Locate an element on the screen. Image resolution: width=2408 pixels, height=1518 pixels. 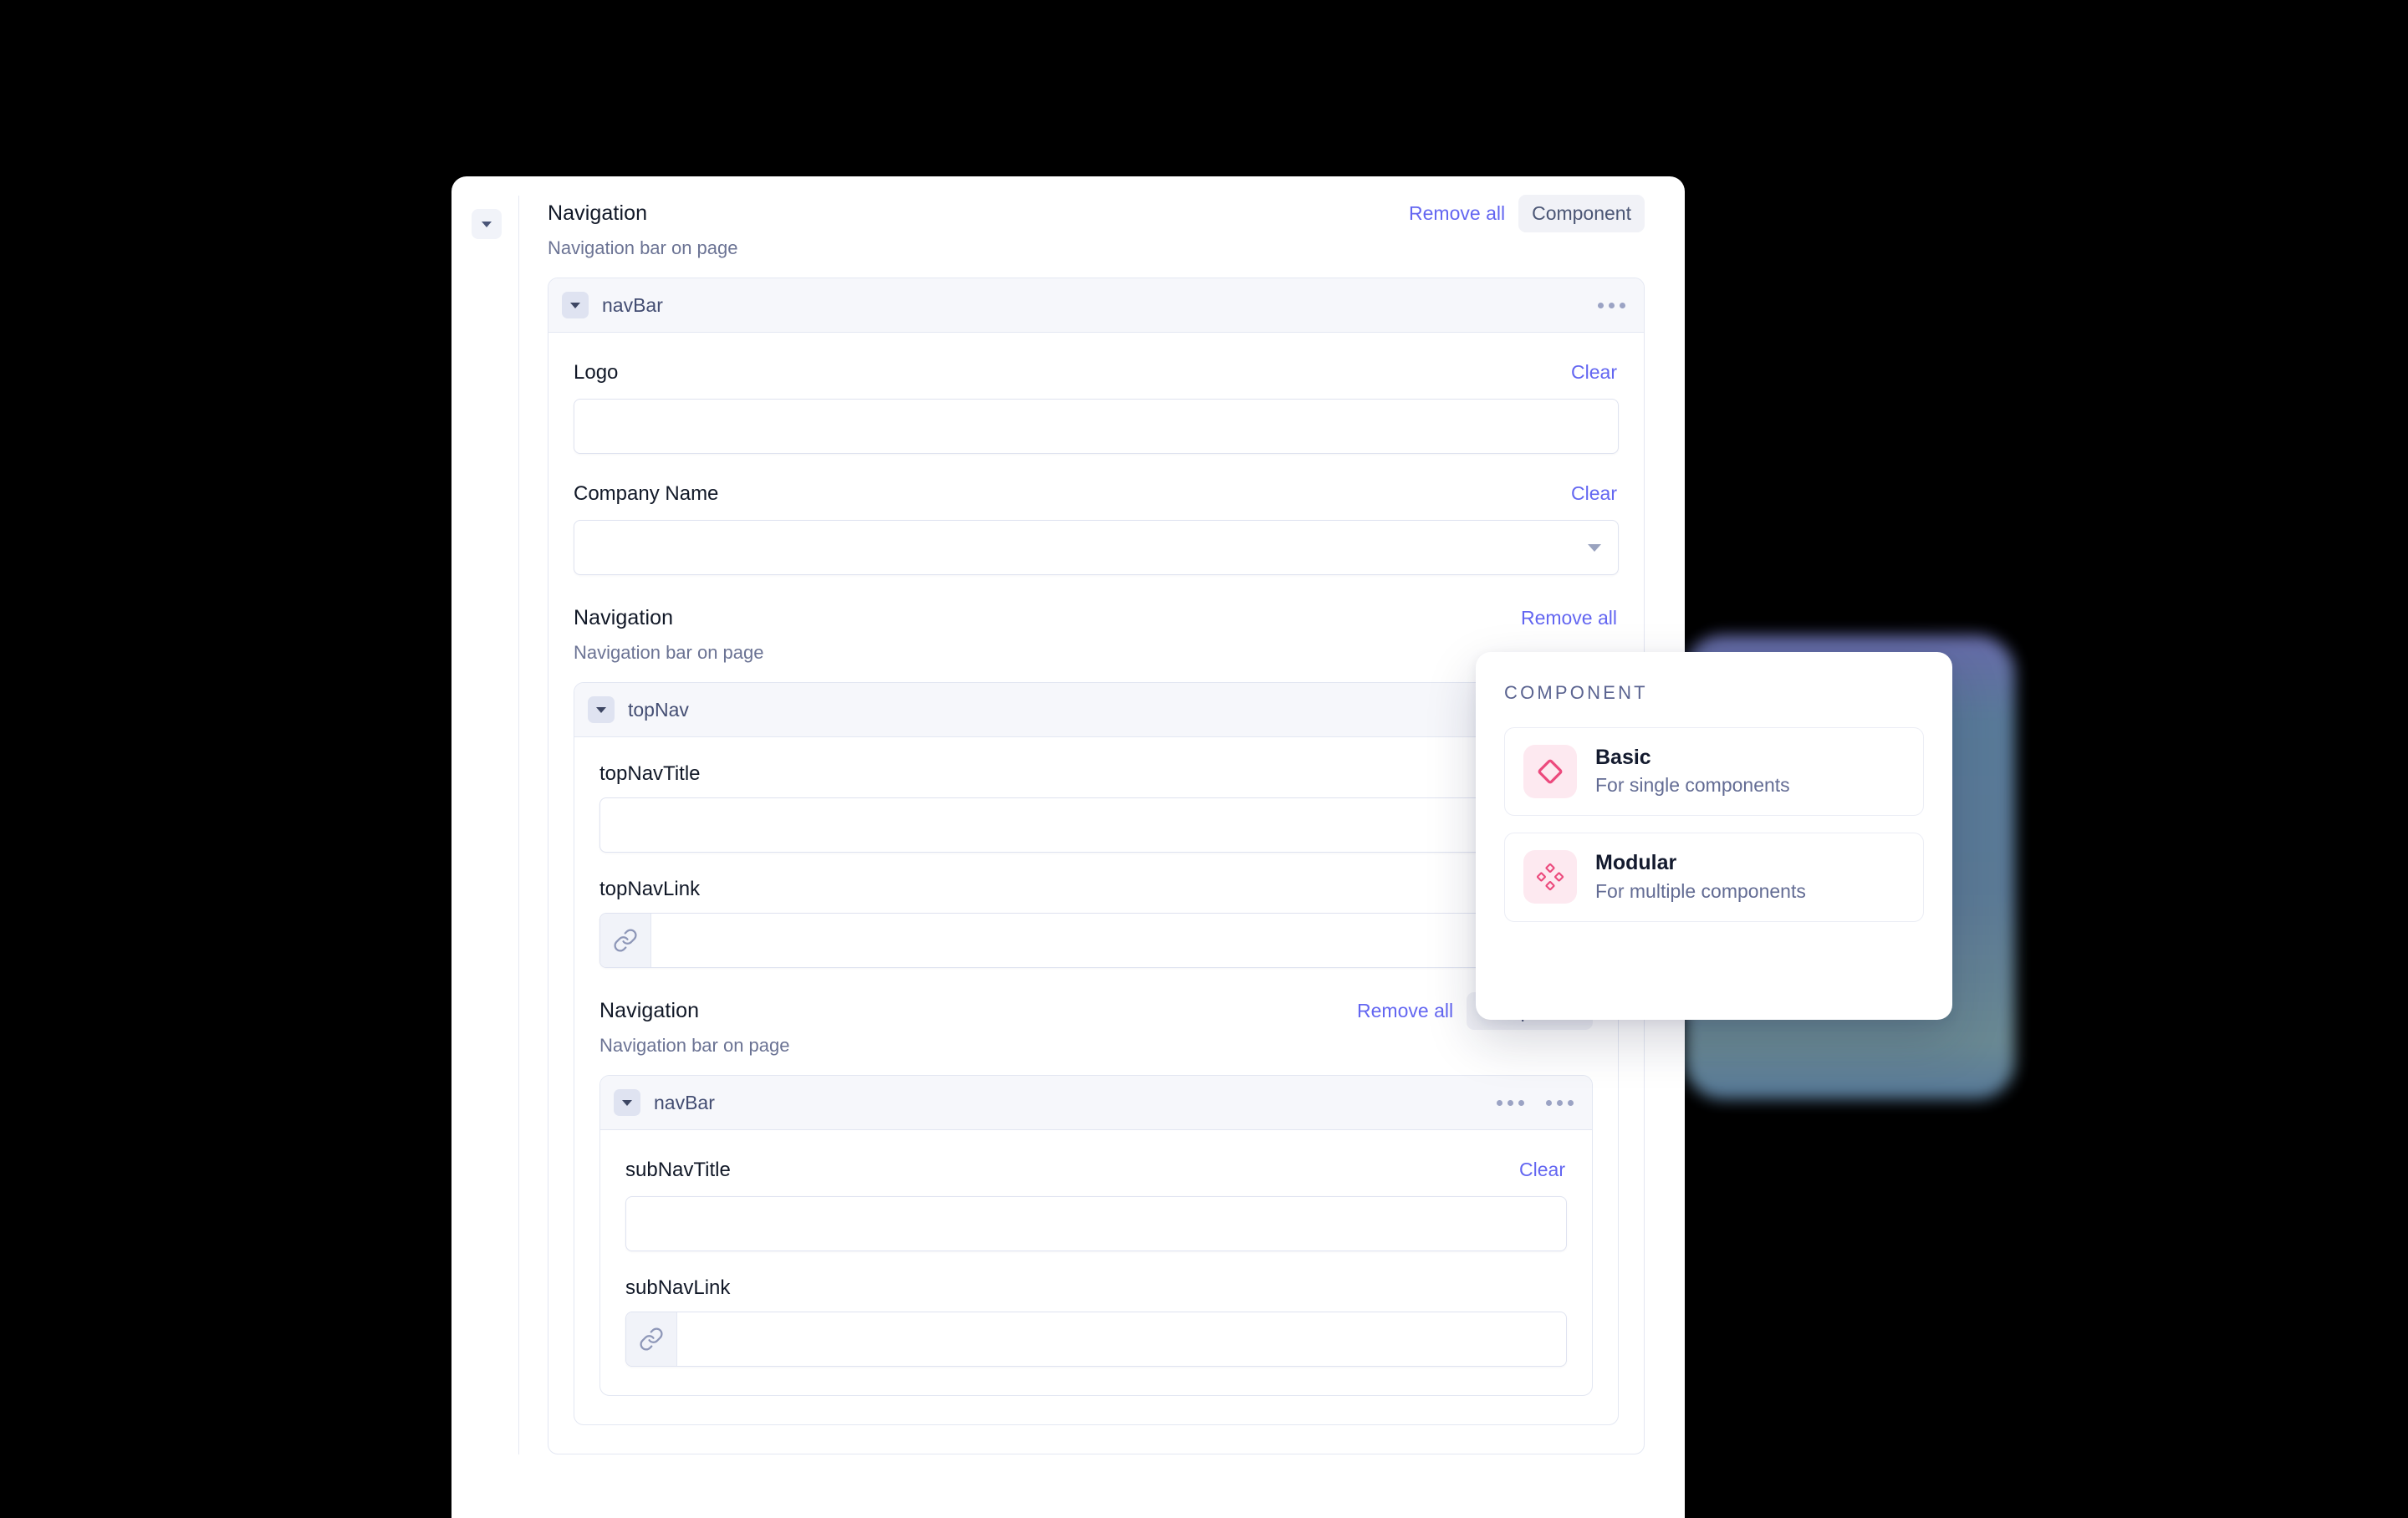
component-option-text-modular: Modular For multiple components is located at coordinates (1700, 877).